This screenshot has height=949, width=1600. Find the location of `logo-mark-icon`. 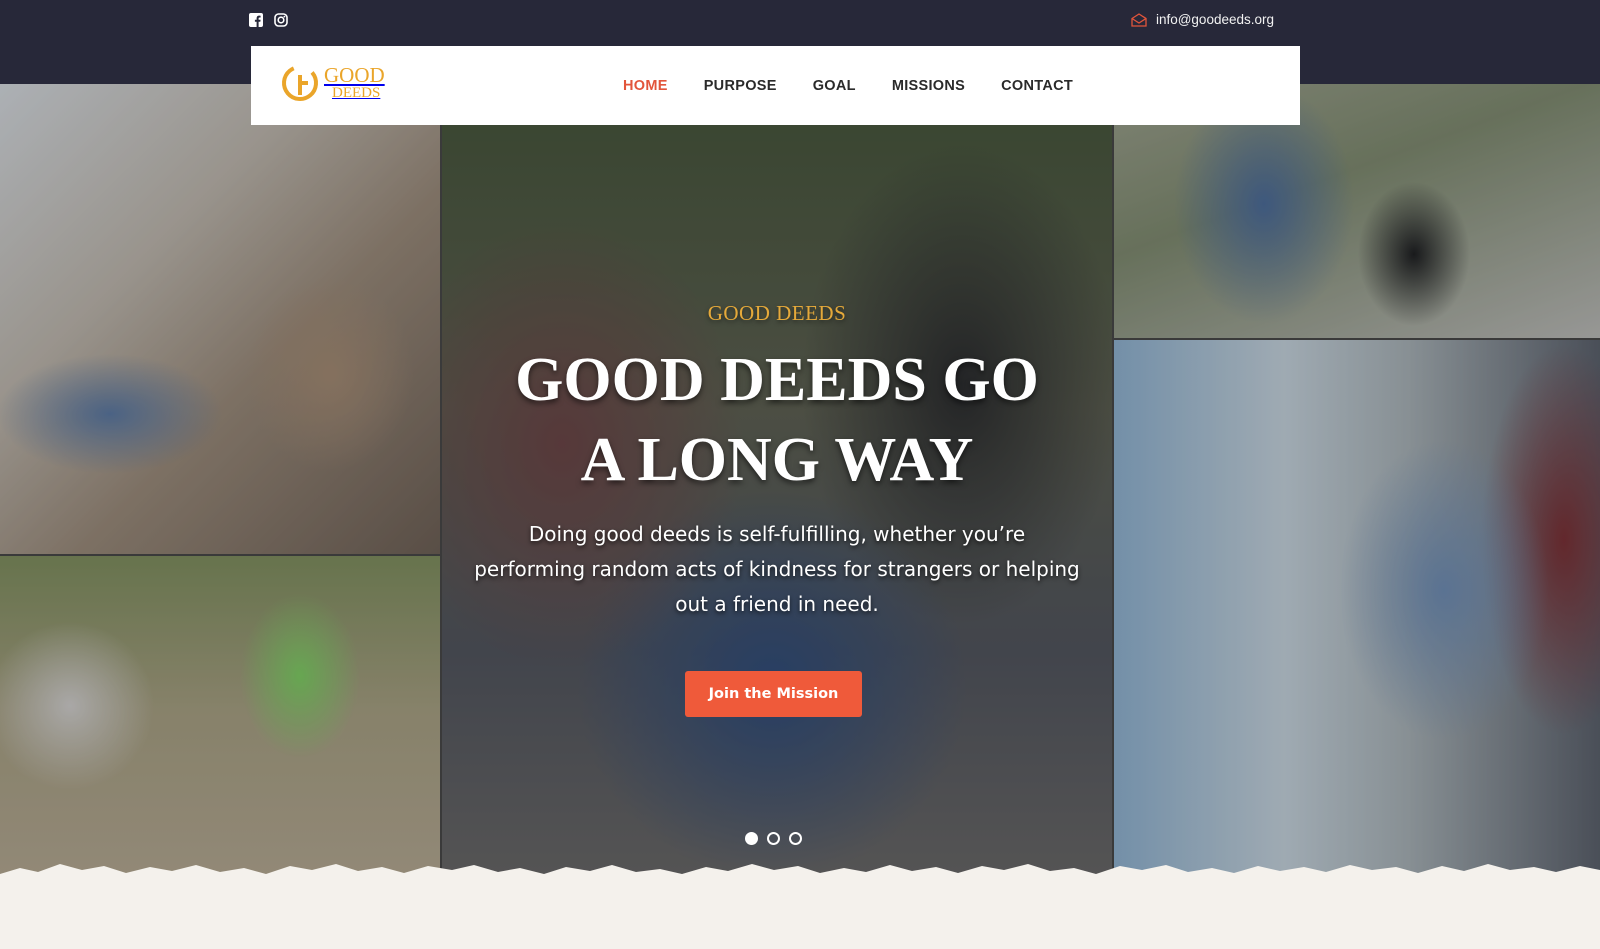

logo-mark-icon is located at coordinates (300, 83).